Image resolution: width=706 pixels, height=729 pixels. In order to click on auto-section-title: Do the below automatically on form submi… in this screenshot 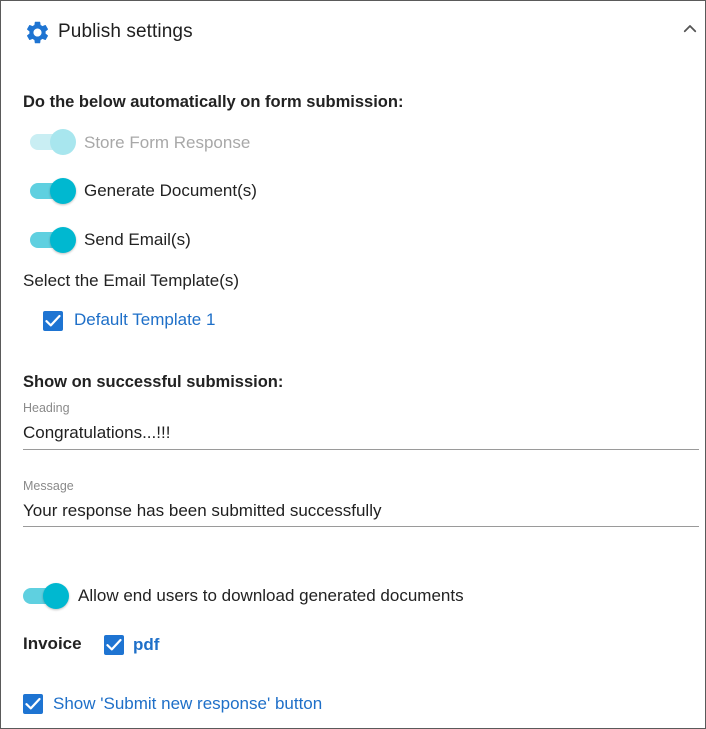, I will do `click(213, 102)`.